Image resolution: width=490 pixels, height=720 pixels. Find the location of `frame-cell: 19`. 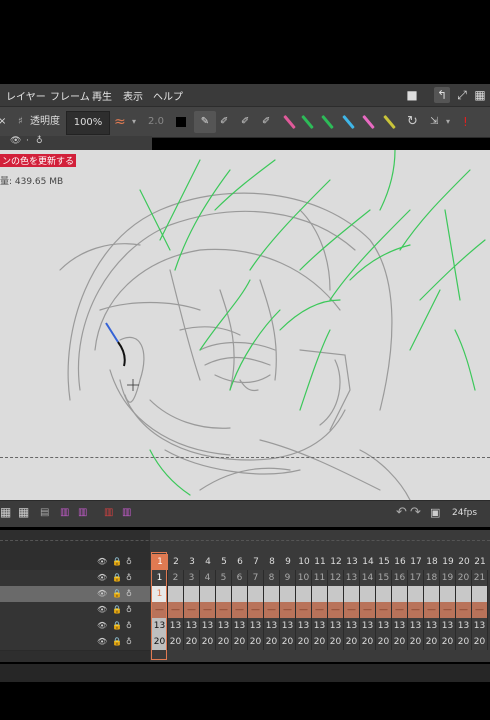

frame-cell: 19 is located at coordinates (448, 578).